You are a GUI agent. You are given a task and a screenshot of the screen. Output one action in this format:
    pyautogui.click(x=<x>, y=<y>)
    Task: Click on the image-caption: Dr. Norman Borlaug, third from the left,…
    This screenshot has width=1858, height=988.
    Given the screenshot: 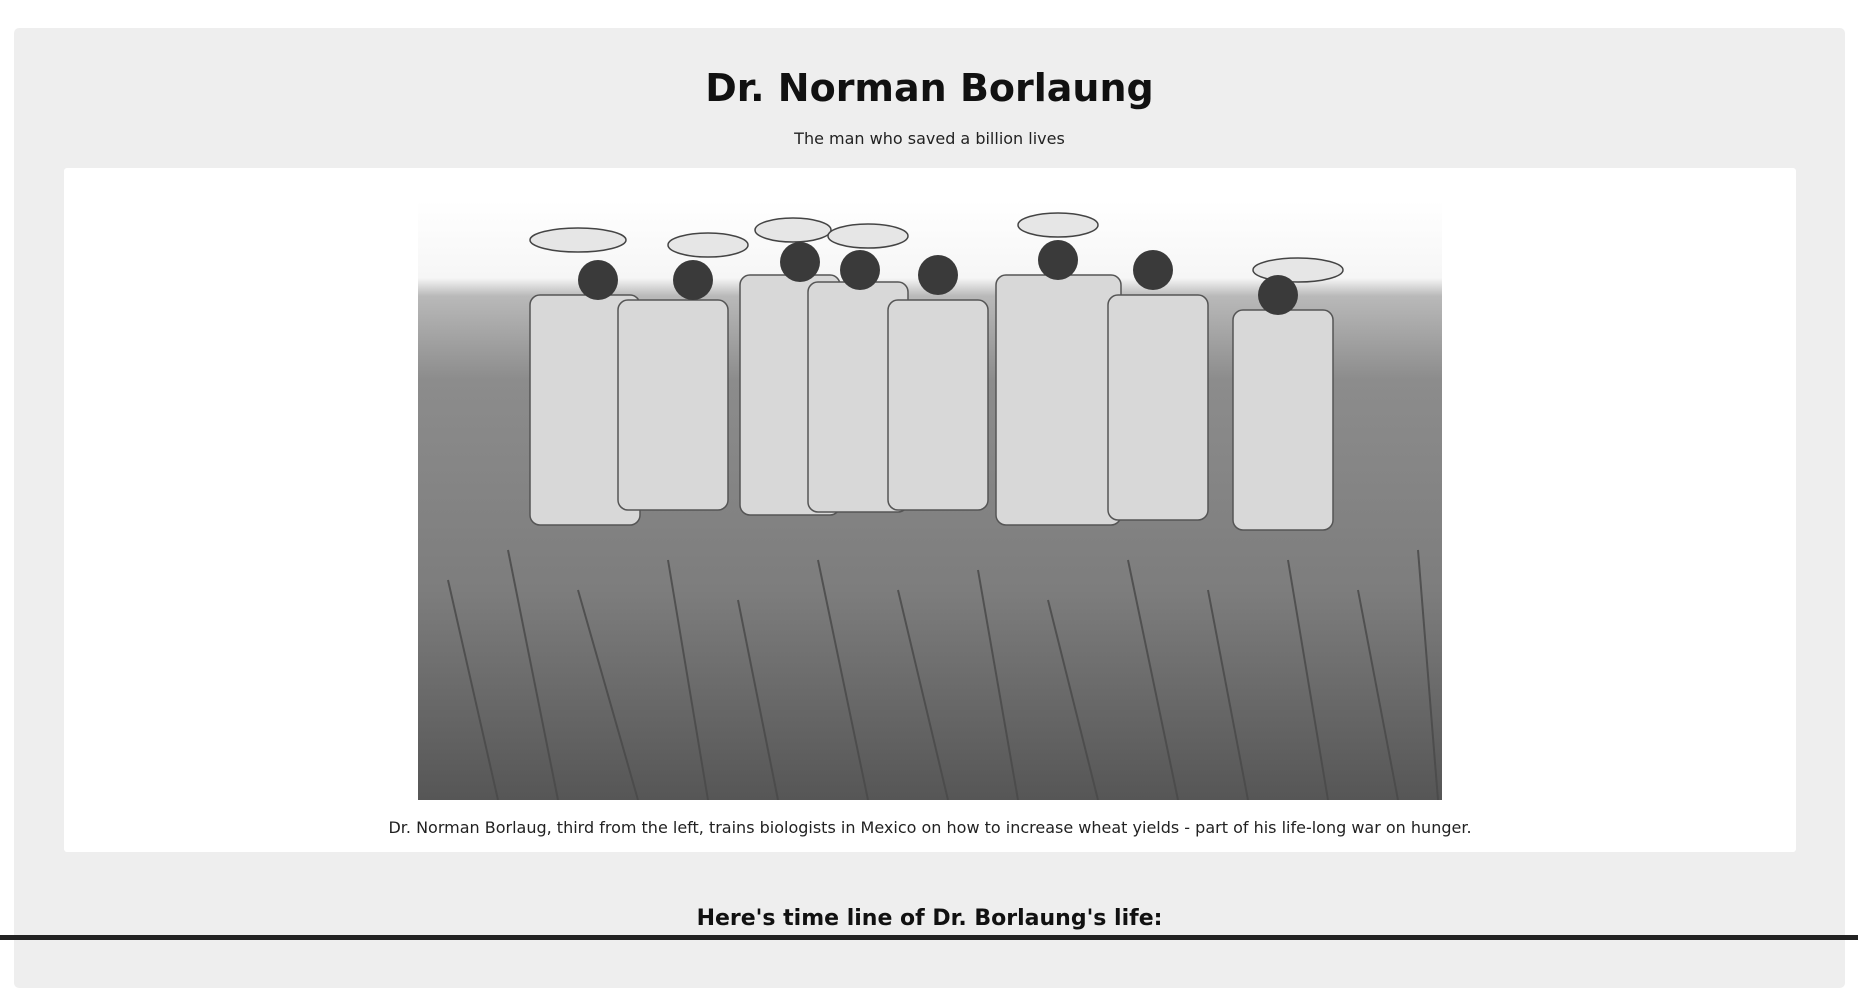 What is the action you would take?
    pyautogui.click(x=930, y=827)
    